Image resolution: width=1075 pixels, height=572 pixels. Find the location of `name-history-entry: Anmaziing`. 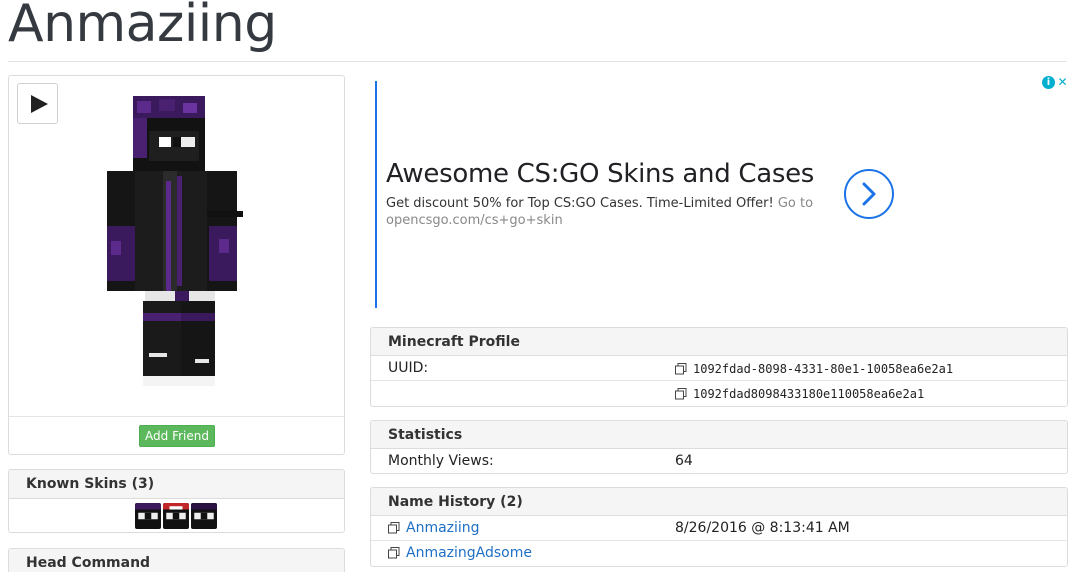

name-history-entry: Anmaziing is located at coordinates (434, 528).